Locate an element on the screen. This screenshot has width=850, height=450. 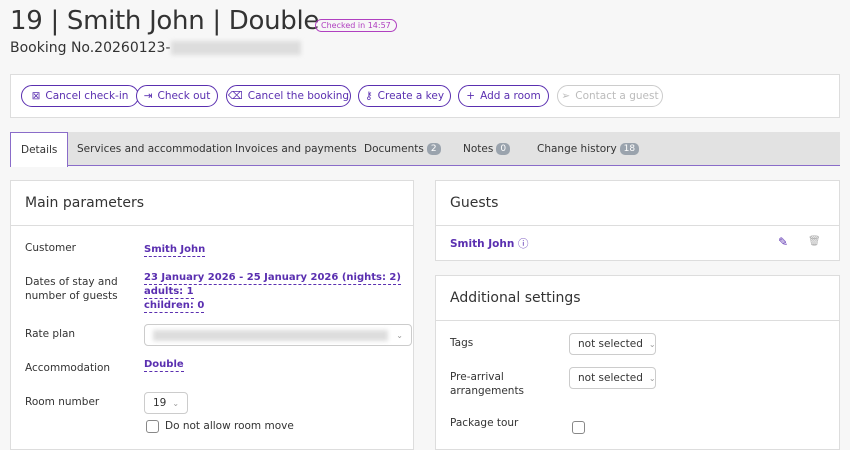
tab-label: Invoices and payments is located at coordinates (296, 149).